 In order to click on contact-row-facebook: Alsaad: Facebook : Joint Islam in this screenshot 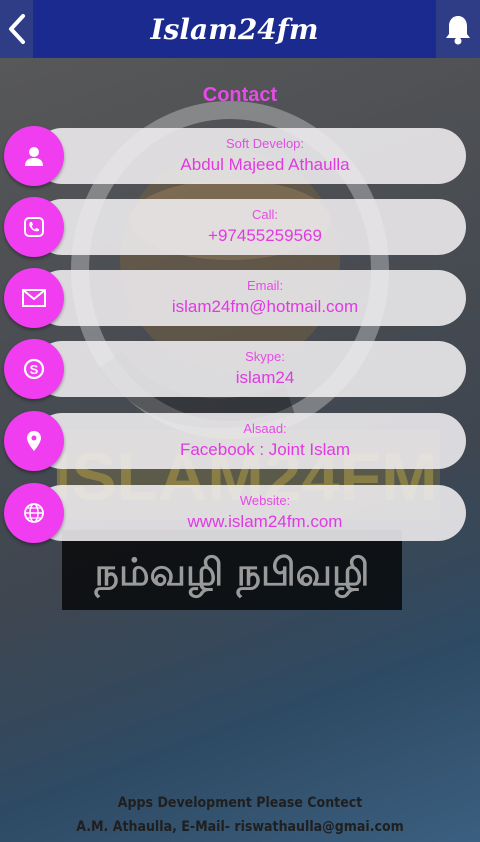, I will do `click(235, 441)`.